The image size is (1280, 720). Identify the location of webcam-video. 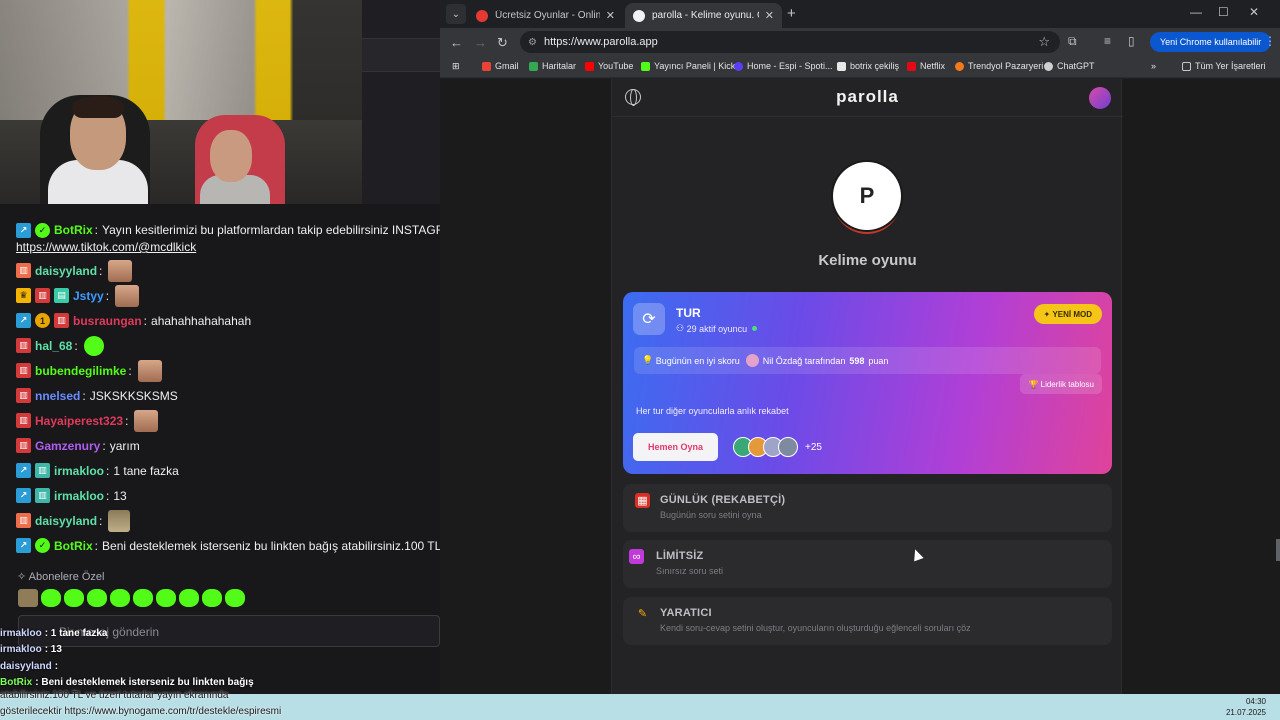
(181, 102).